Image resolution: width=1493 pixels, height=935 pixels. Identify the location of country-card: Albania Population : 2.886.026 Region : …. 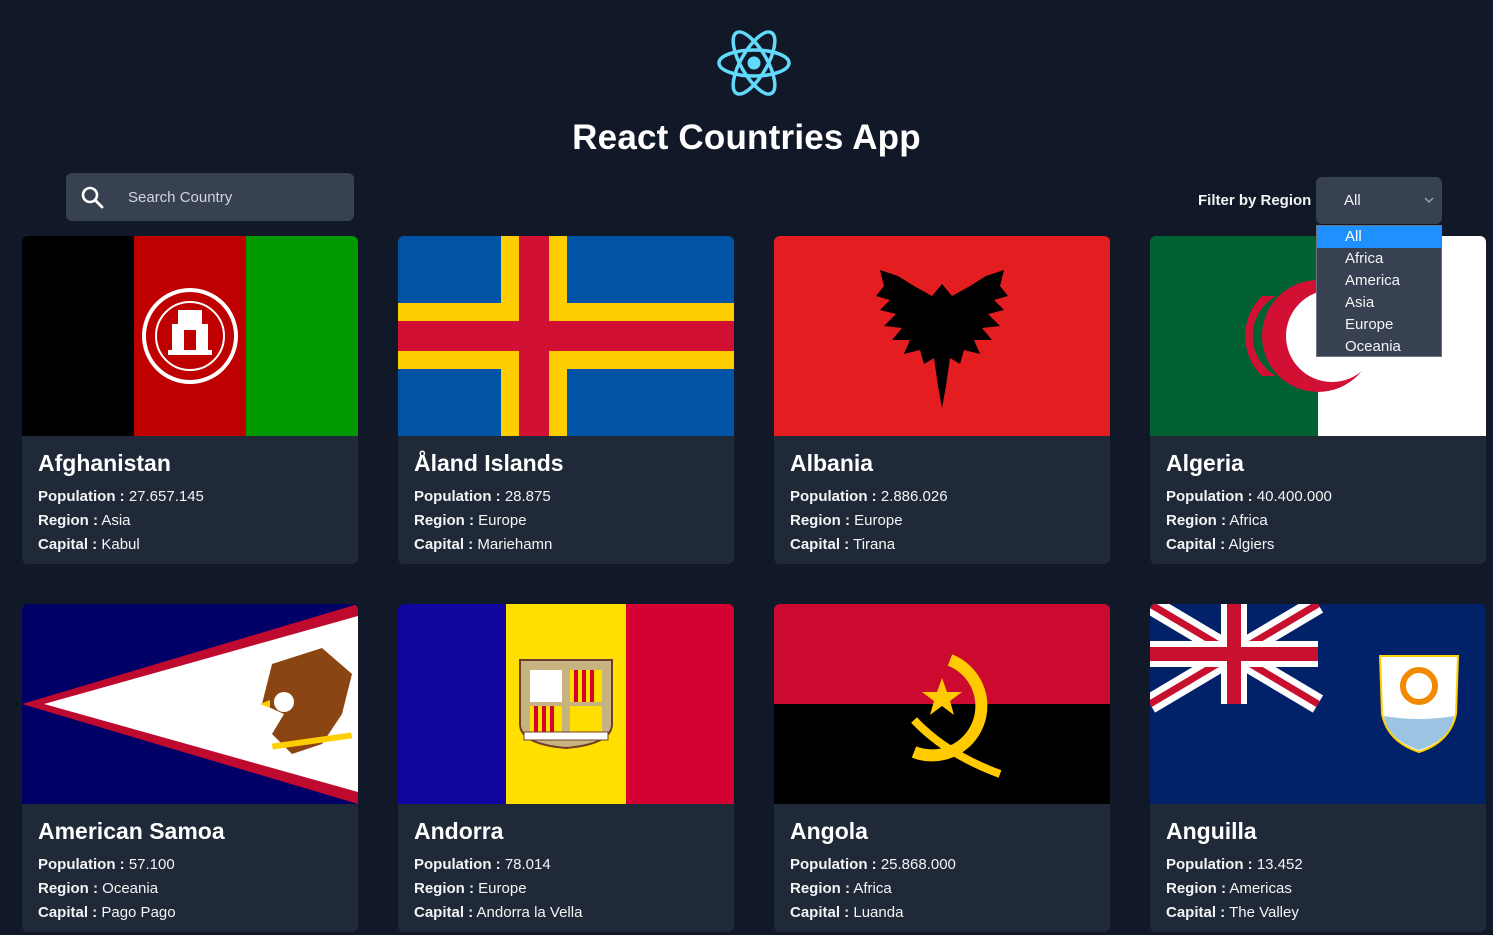
(942, 400).